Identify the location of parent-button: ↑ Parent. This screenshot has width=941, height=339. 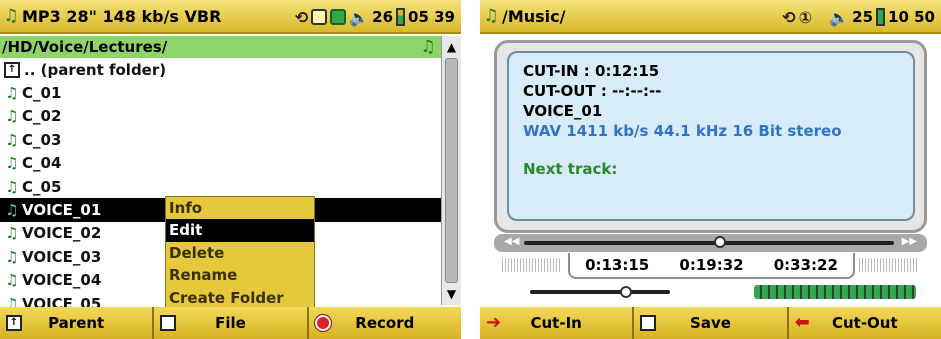
(76, 323).